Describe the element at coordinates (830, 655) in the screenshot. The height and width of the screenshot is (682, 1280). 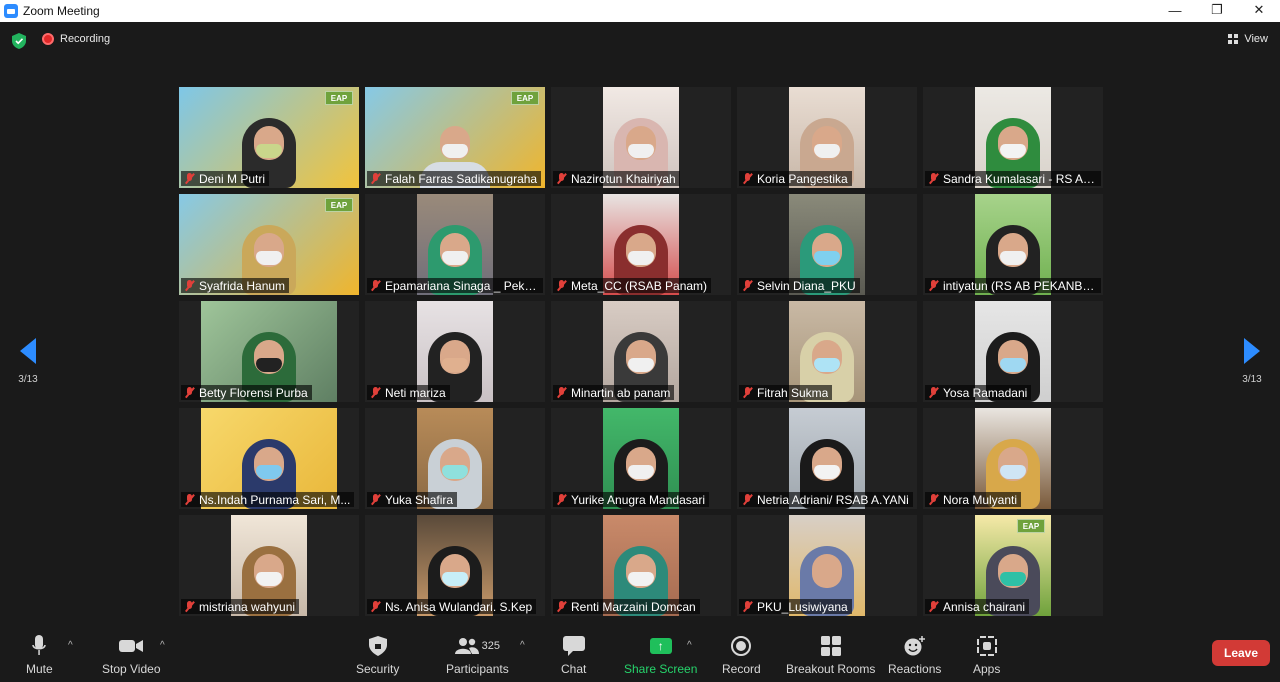
I see `breakout-rooms-button: Breakout Rooms` at that location.